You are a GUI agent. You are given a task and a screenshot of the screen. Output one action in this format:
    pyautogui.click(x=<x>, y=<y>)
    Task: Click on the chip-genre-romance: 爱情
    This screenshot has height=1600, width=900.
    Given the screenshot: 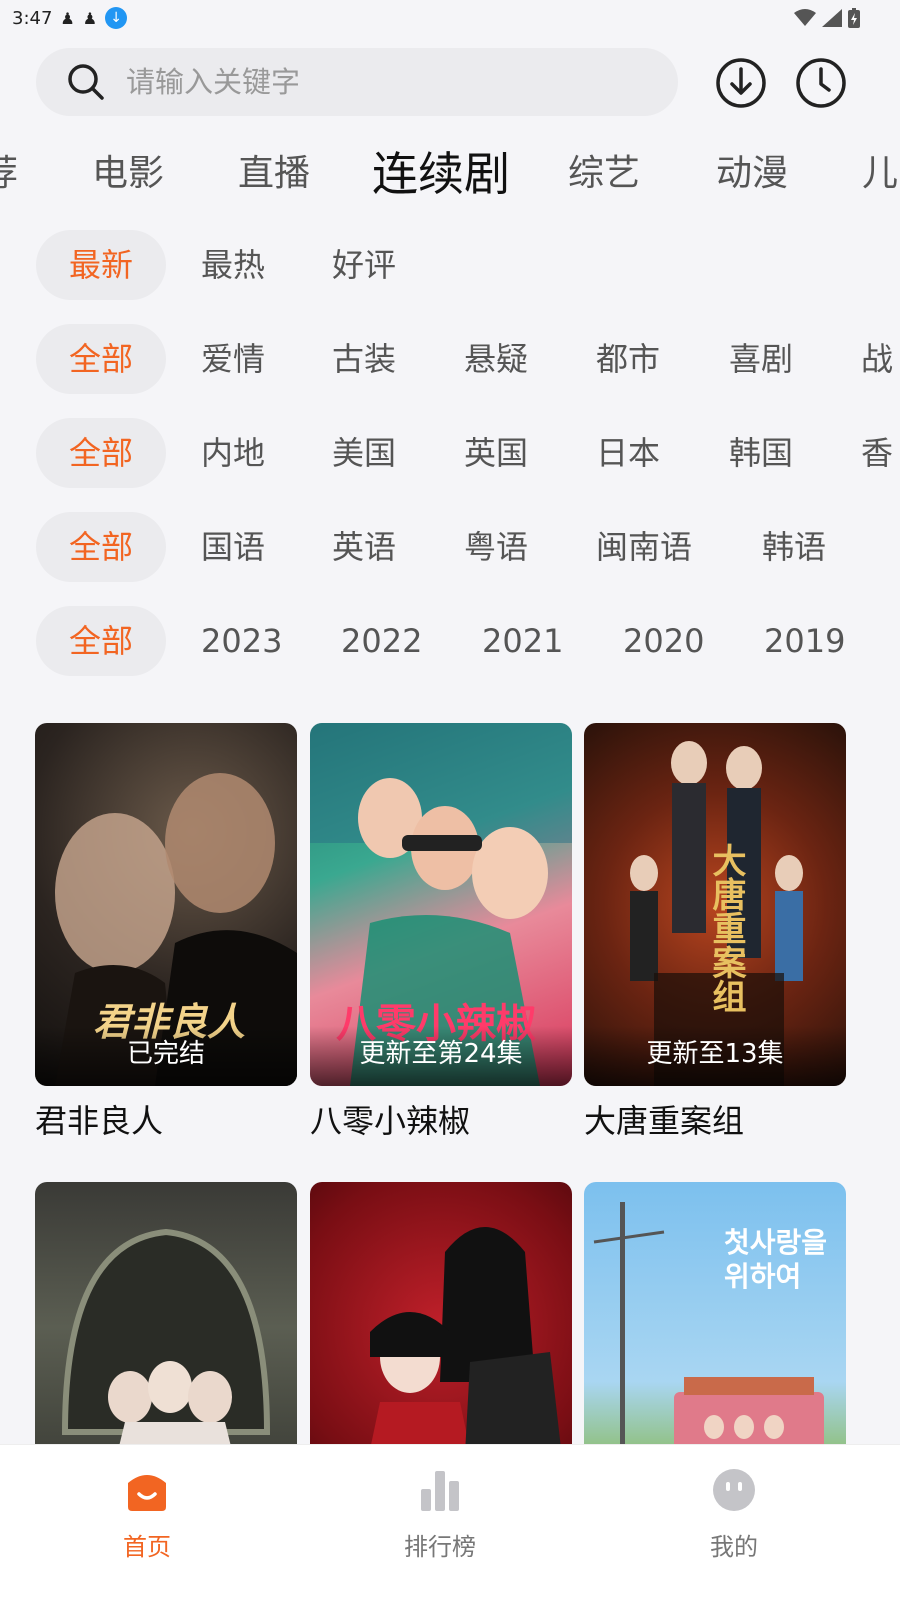 What is the action you would take?
    pyautogui.click(x=233, y=359)
    